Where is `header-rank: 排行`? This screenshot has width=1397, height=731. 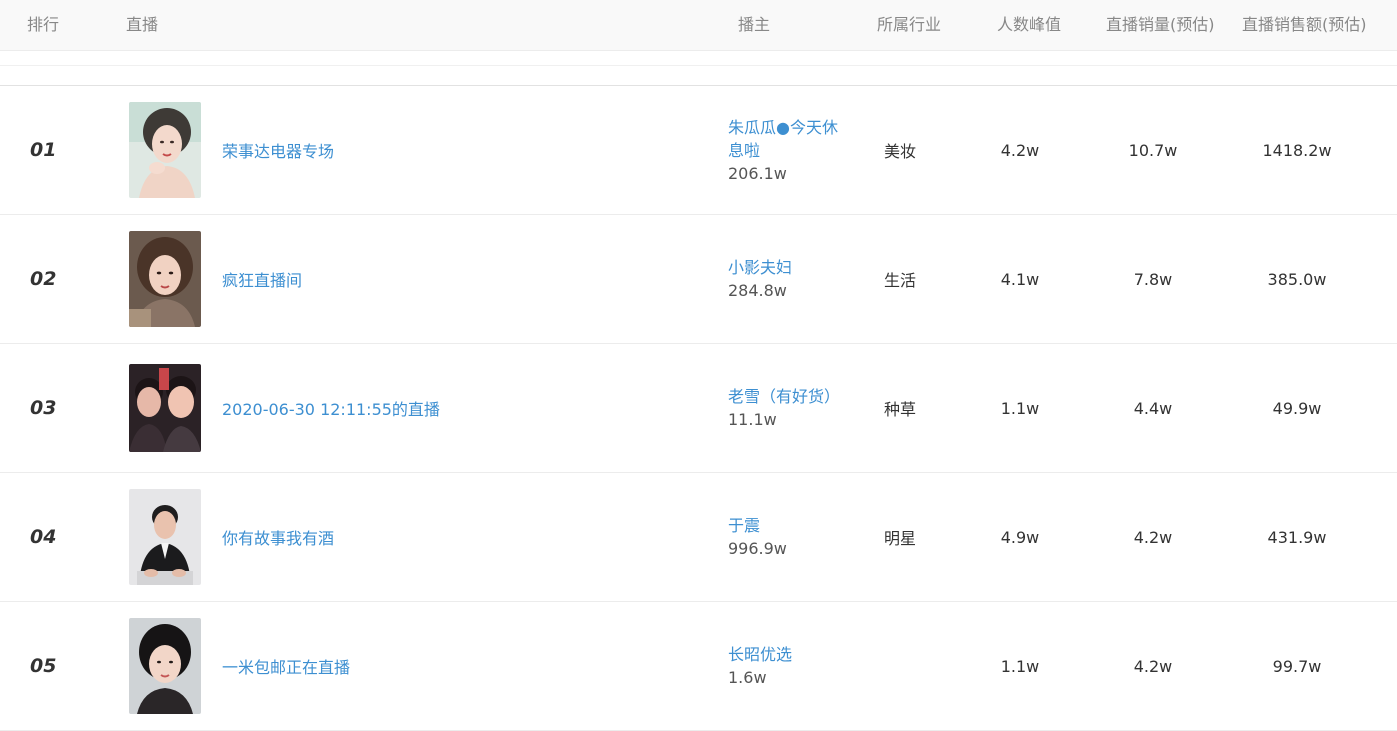 header-rank: 排行 is located at coordinates (43, 24).